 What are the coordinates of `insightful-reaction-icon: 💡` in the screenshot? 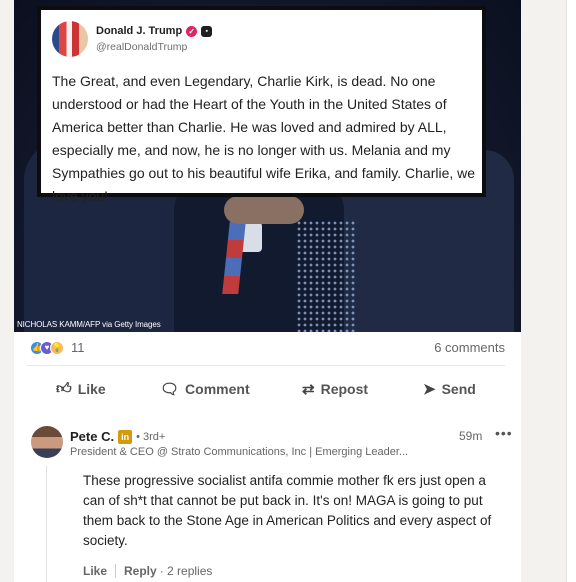 It's located at (57, 347).